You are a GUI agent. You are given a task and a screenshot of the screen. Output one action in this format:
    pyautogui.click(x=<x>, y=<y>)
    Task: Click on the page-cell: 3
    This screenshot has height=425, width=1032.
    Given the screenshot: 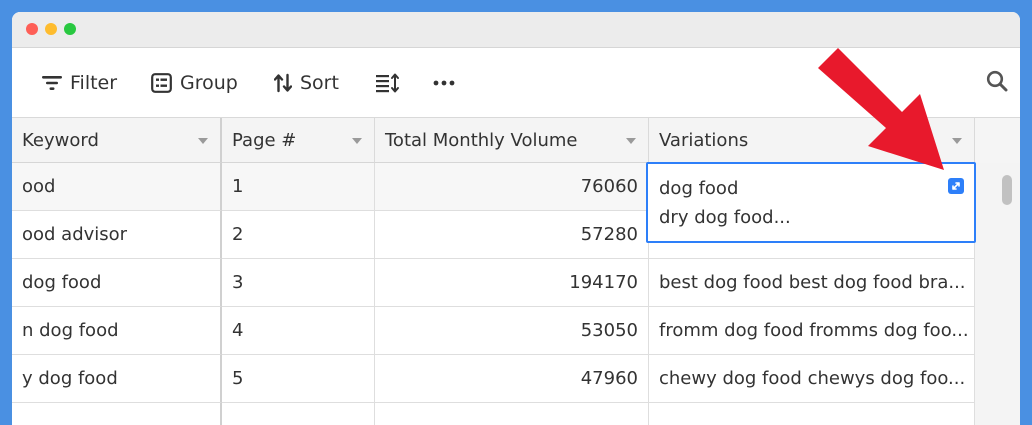 What is the action you would take?
    pyautogui.click(x=298, y=283)
    